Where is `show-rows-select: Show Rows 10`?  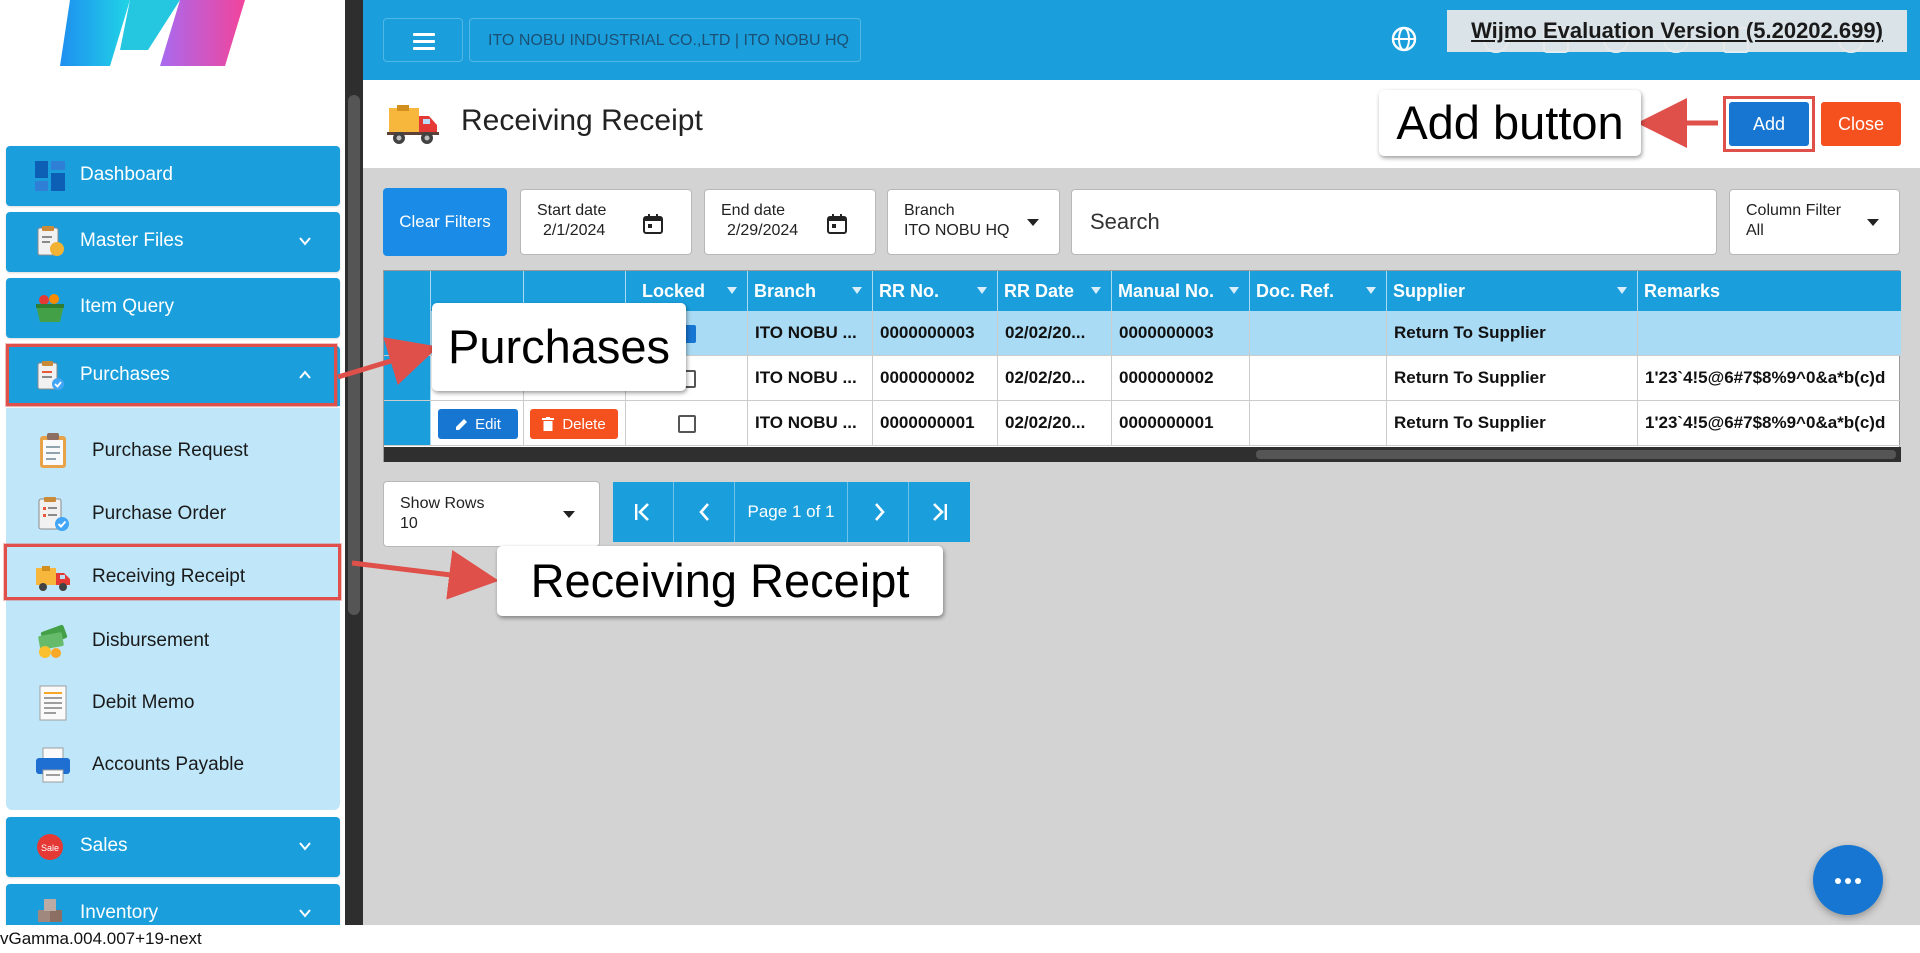
show-rows-select: Show Rows 10 is located at coordinates (491, 514).